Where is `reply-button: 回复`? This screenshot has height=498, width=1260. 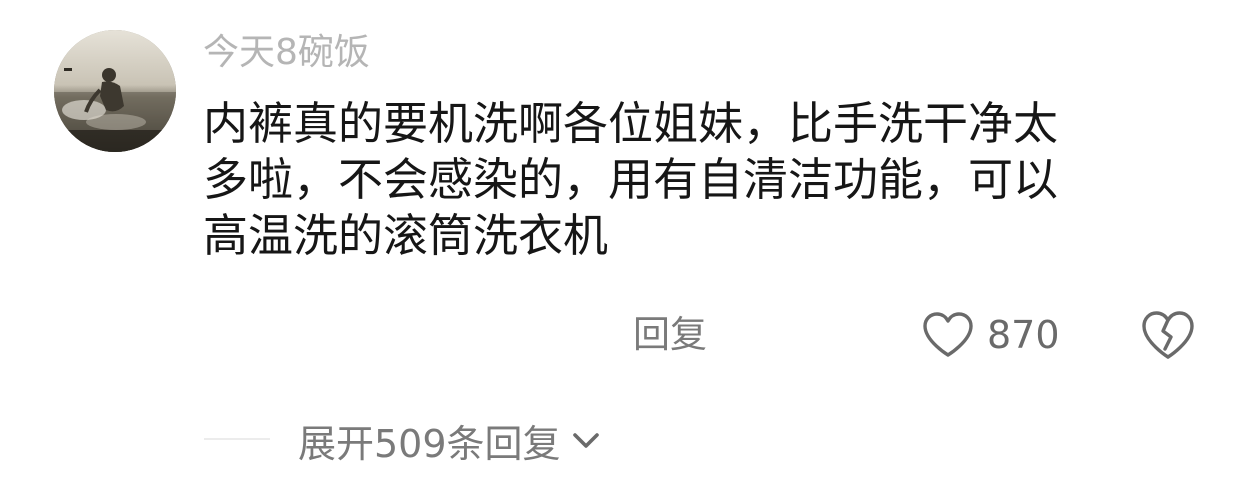 reply-button: 回复 is located at coordinates (670, 335).